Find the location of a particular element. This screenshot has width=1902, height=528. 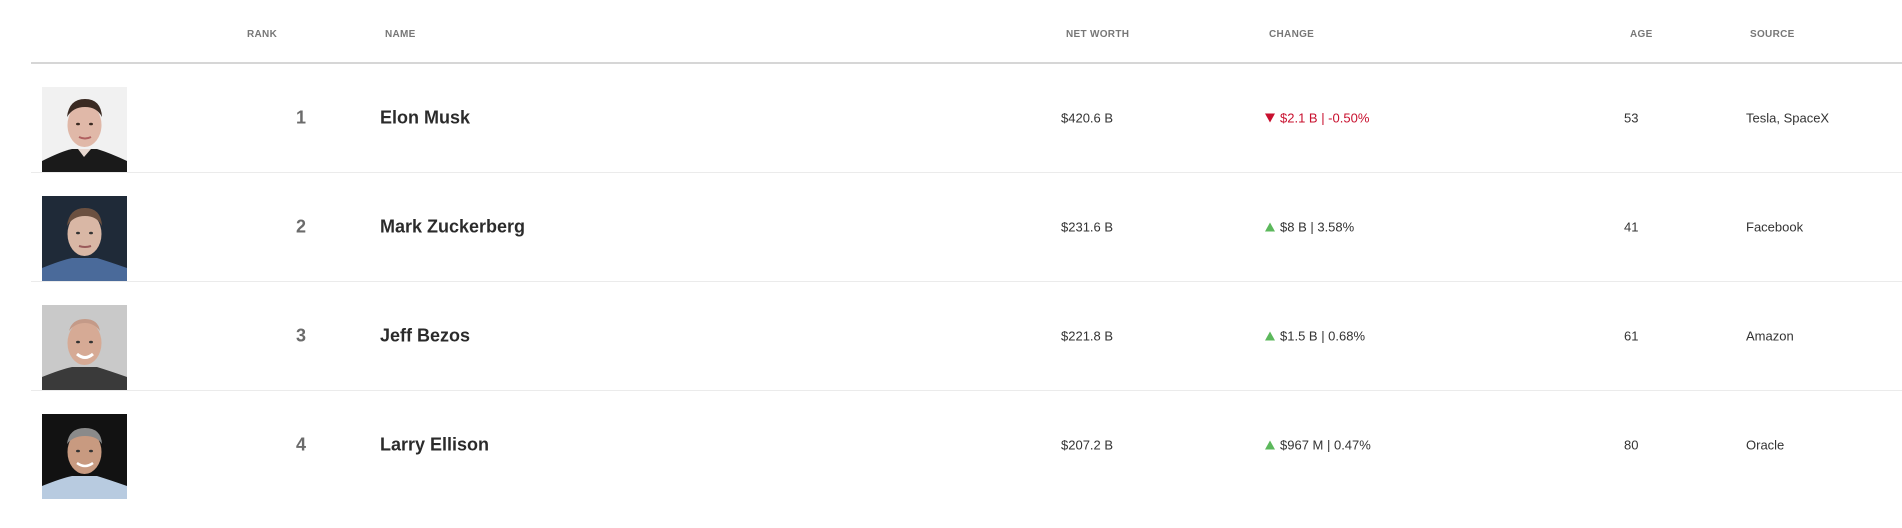

net-worth-value: $231.6 B is located at coordinates (1087, 227).